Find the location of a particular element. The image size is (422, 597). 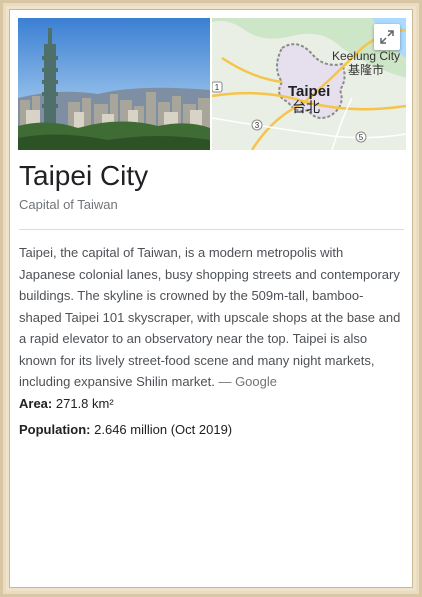

expand-map-button is located at coordinates (387, 37).